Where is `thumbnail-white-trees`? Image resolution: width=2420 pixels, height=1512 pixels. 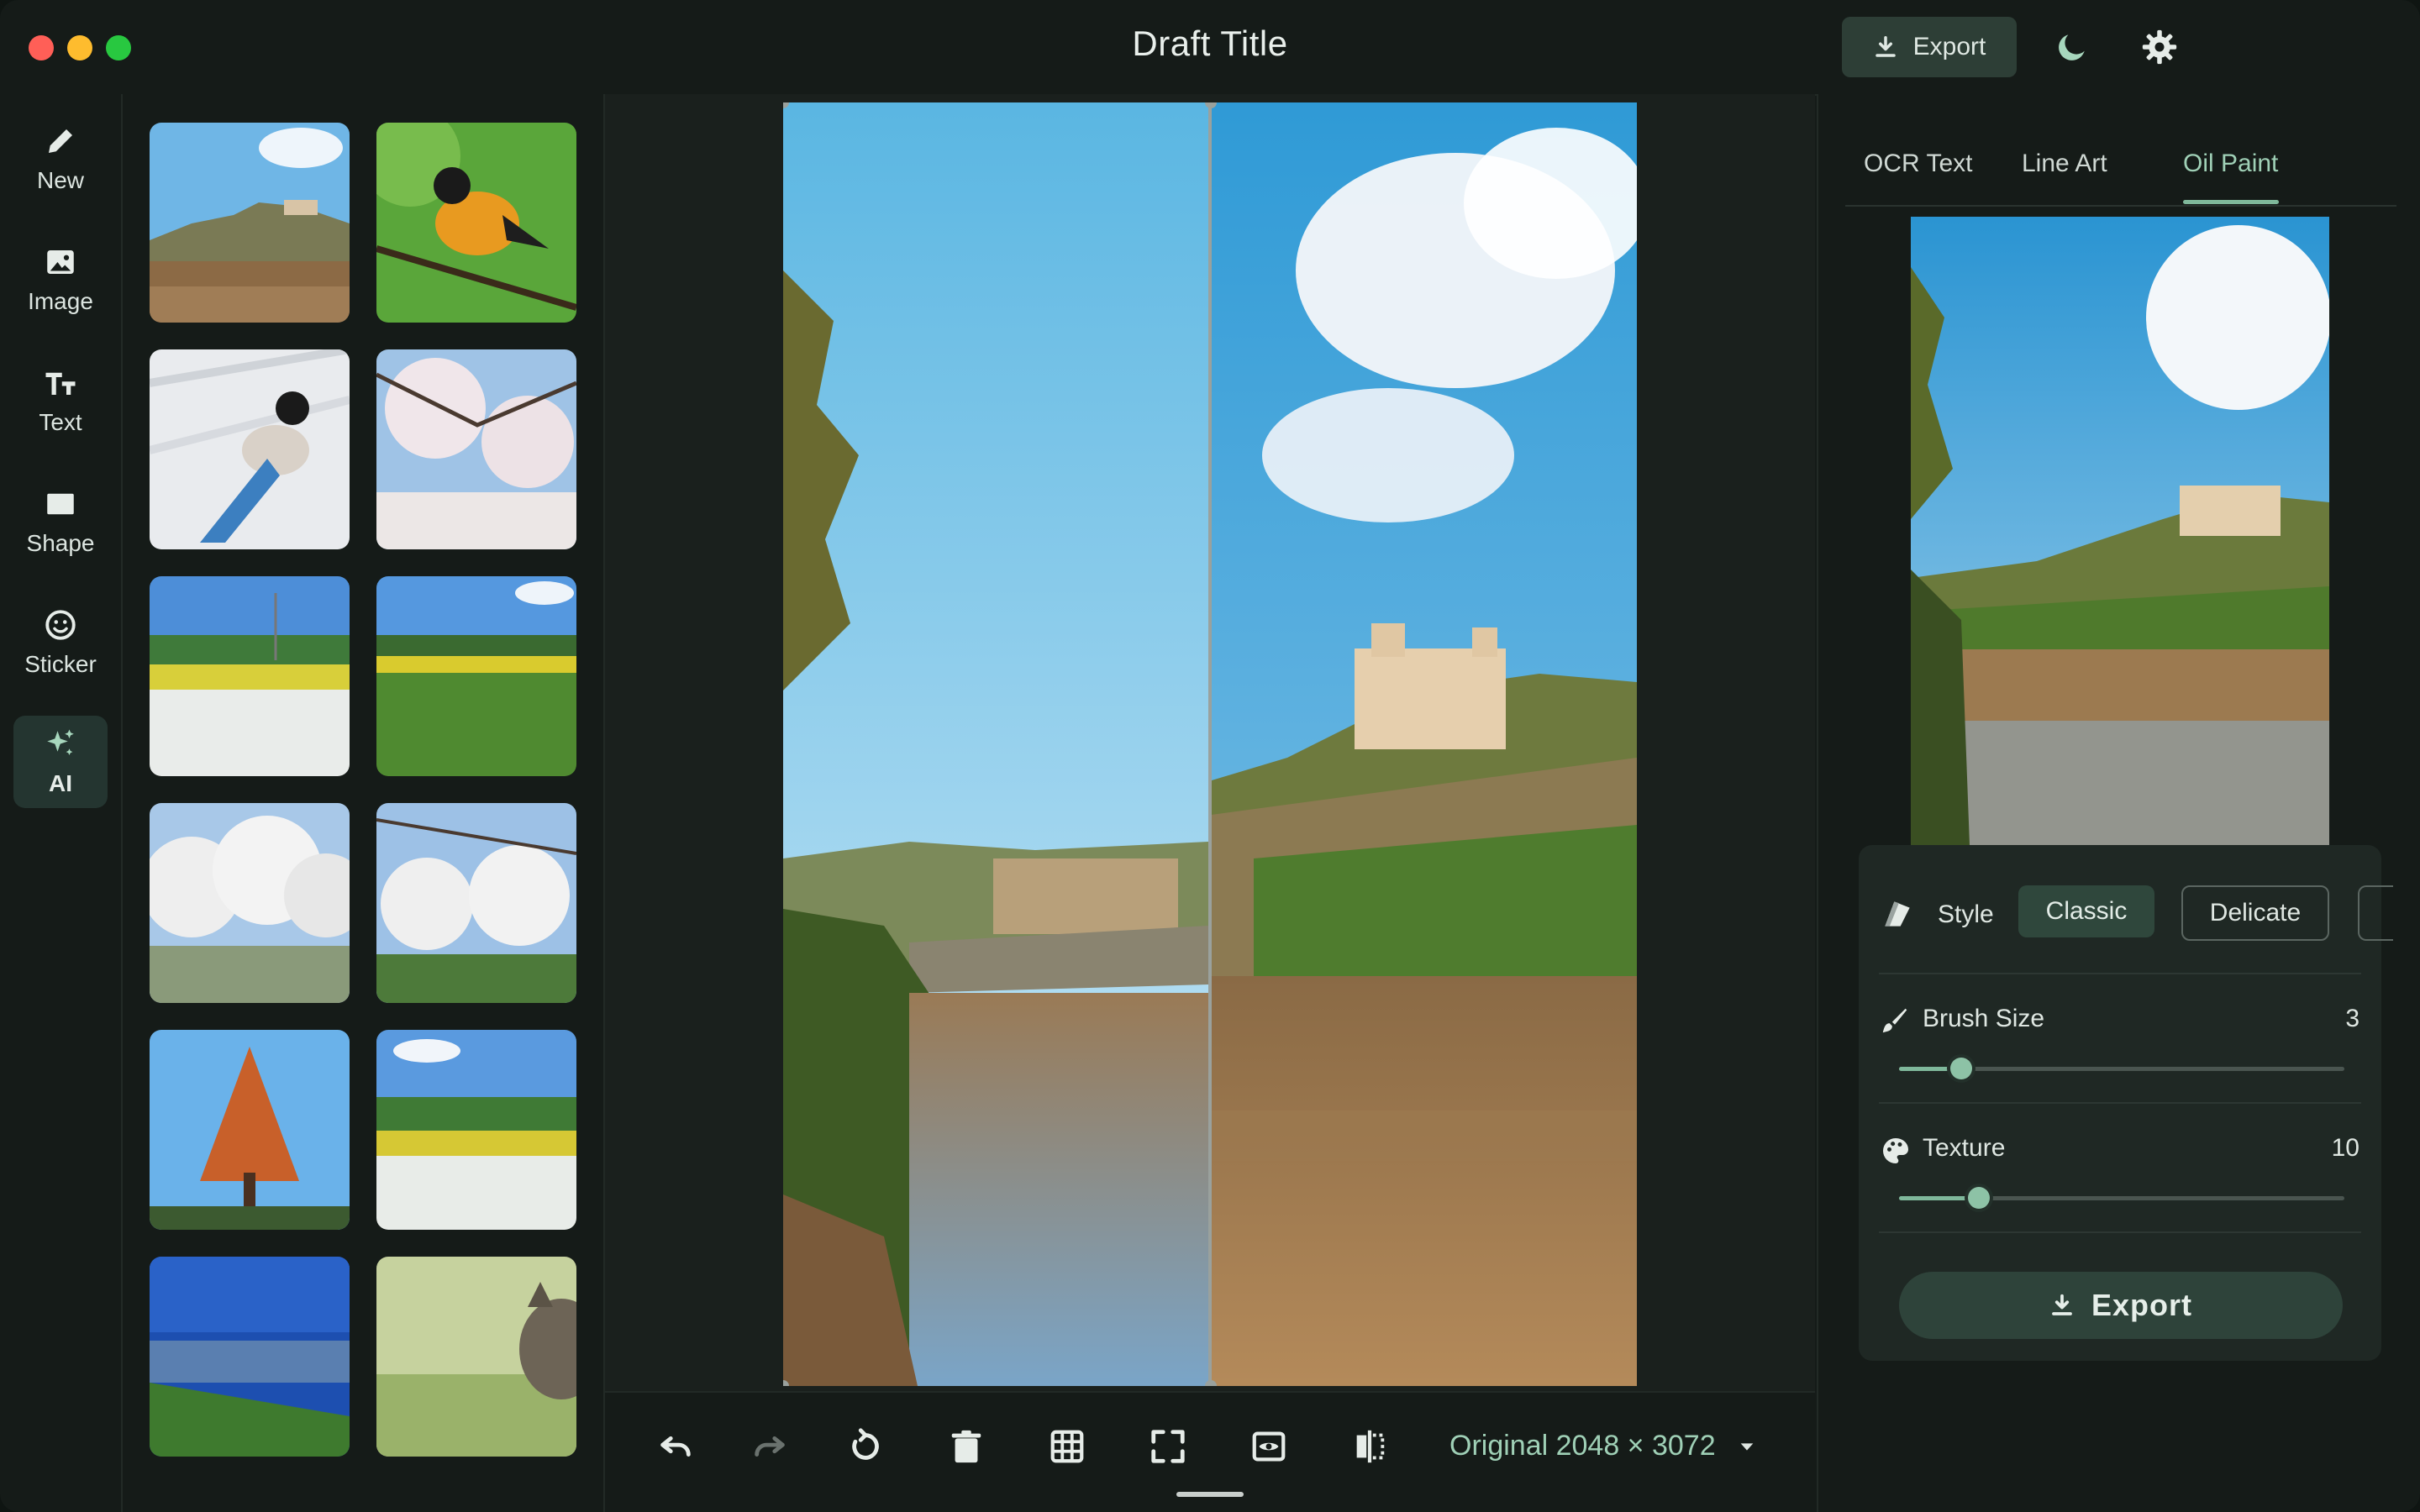 thumbnail-white-trees is located at coordinates (250, 903).